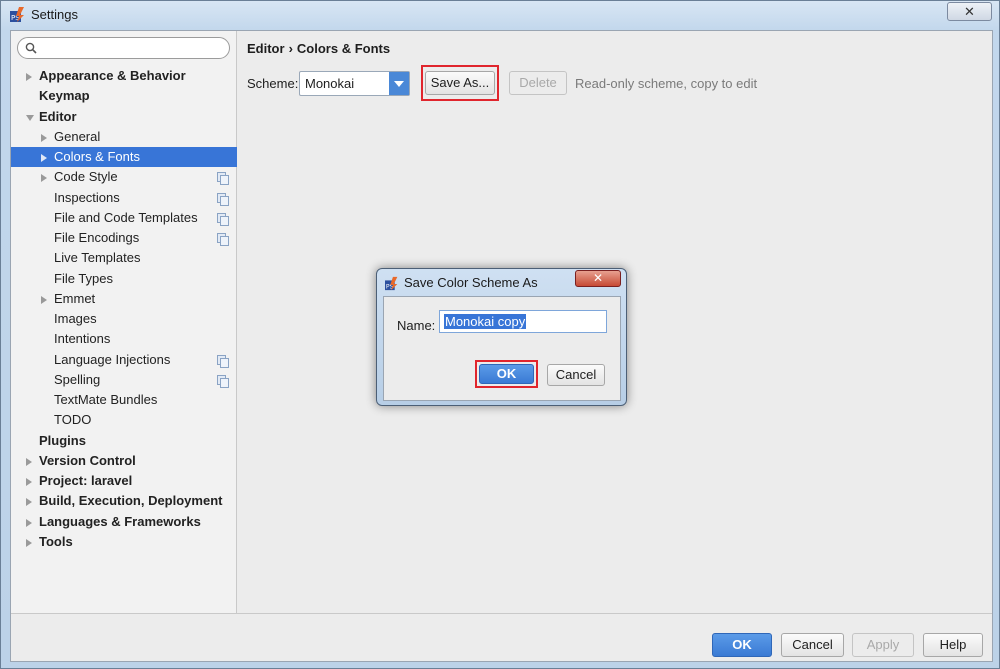  I want to click on tree-item: File Encodings, so click(124, 238).